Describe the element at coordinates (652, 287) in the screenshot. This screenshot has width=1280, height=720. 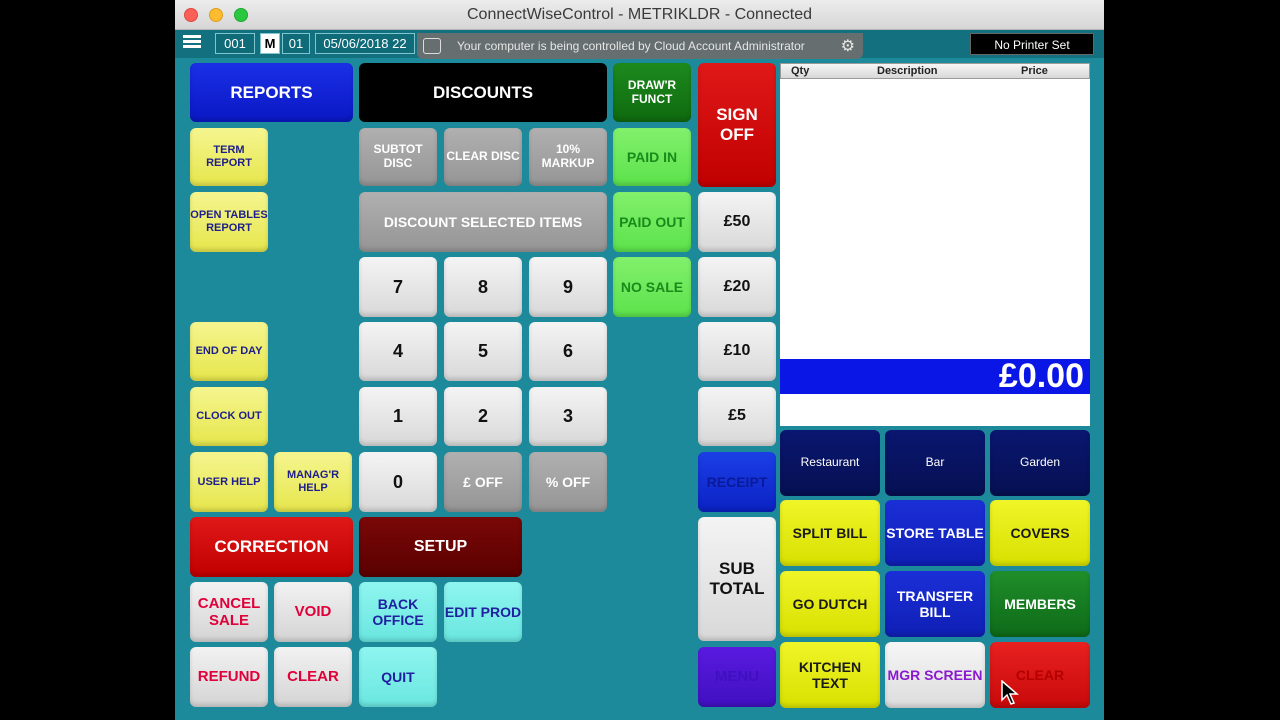
I see `no-sale-button: NO SALE` at that location.